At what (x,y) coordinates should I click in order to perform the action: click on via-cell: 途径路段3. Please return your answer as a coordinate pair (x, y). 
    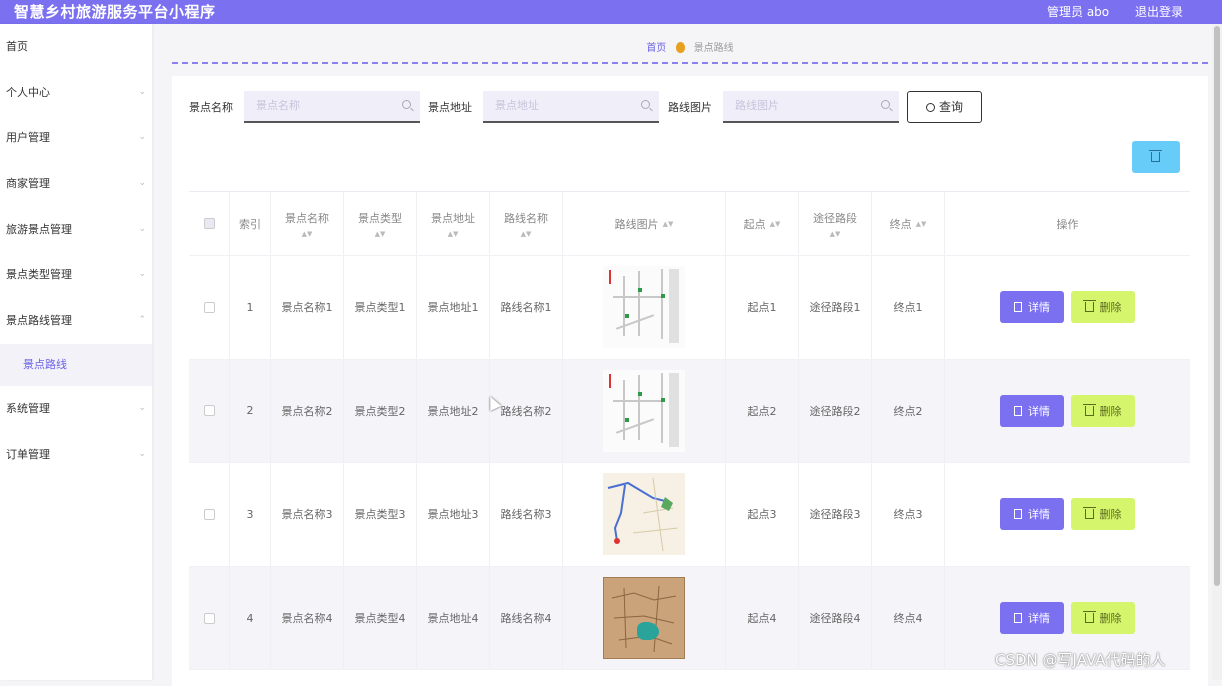
    Looking at the image, I should click on (835, 514).